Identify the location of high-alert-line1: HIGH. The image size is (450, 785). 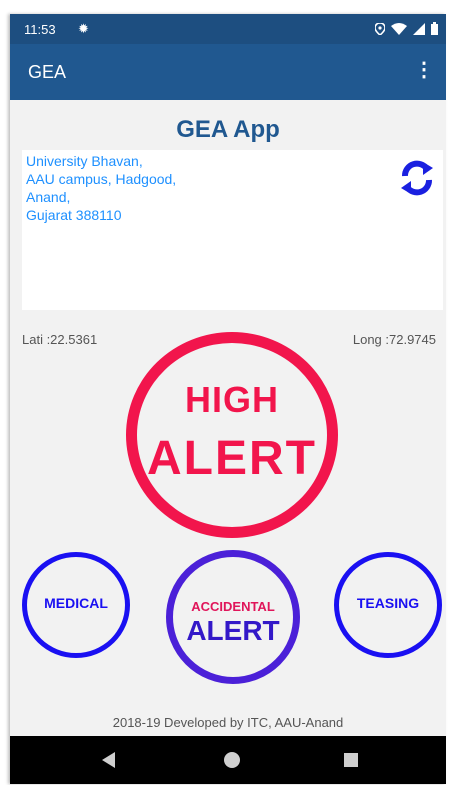
(232, 399).